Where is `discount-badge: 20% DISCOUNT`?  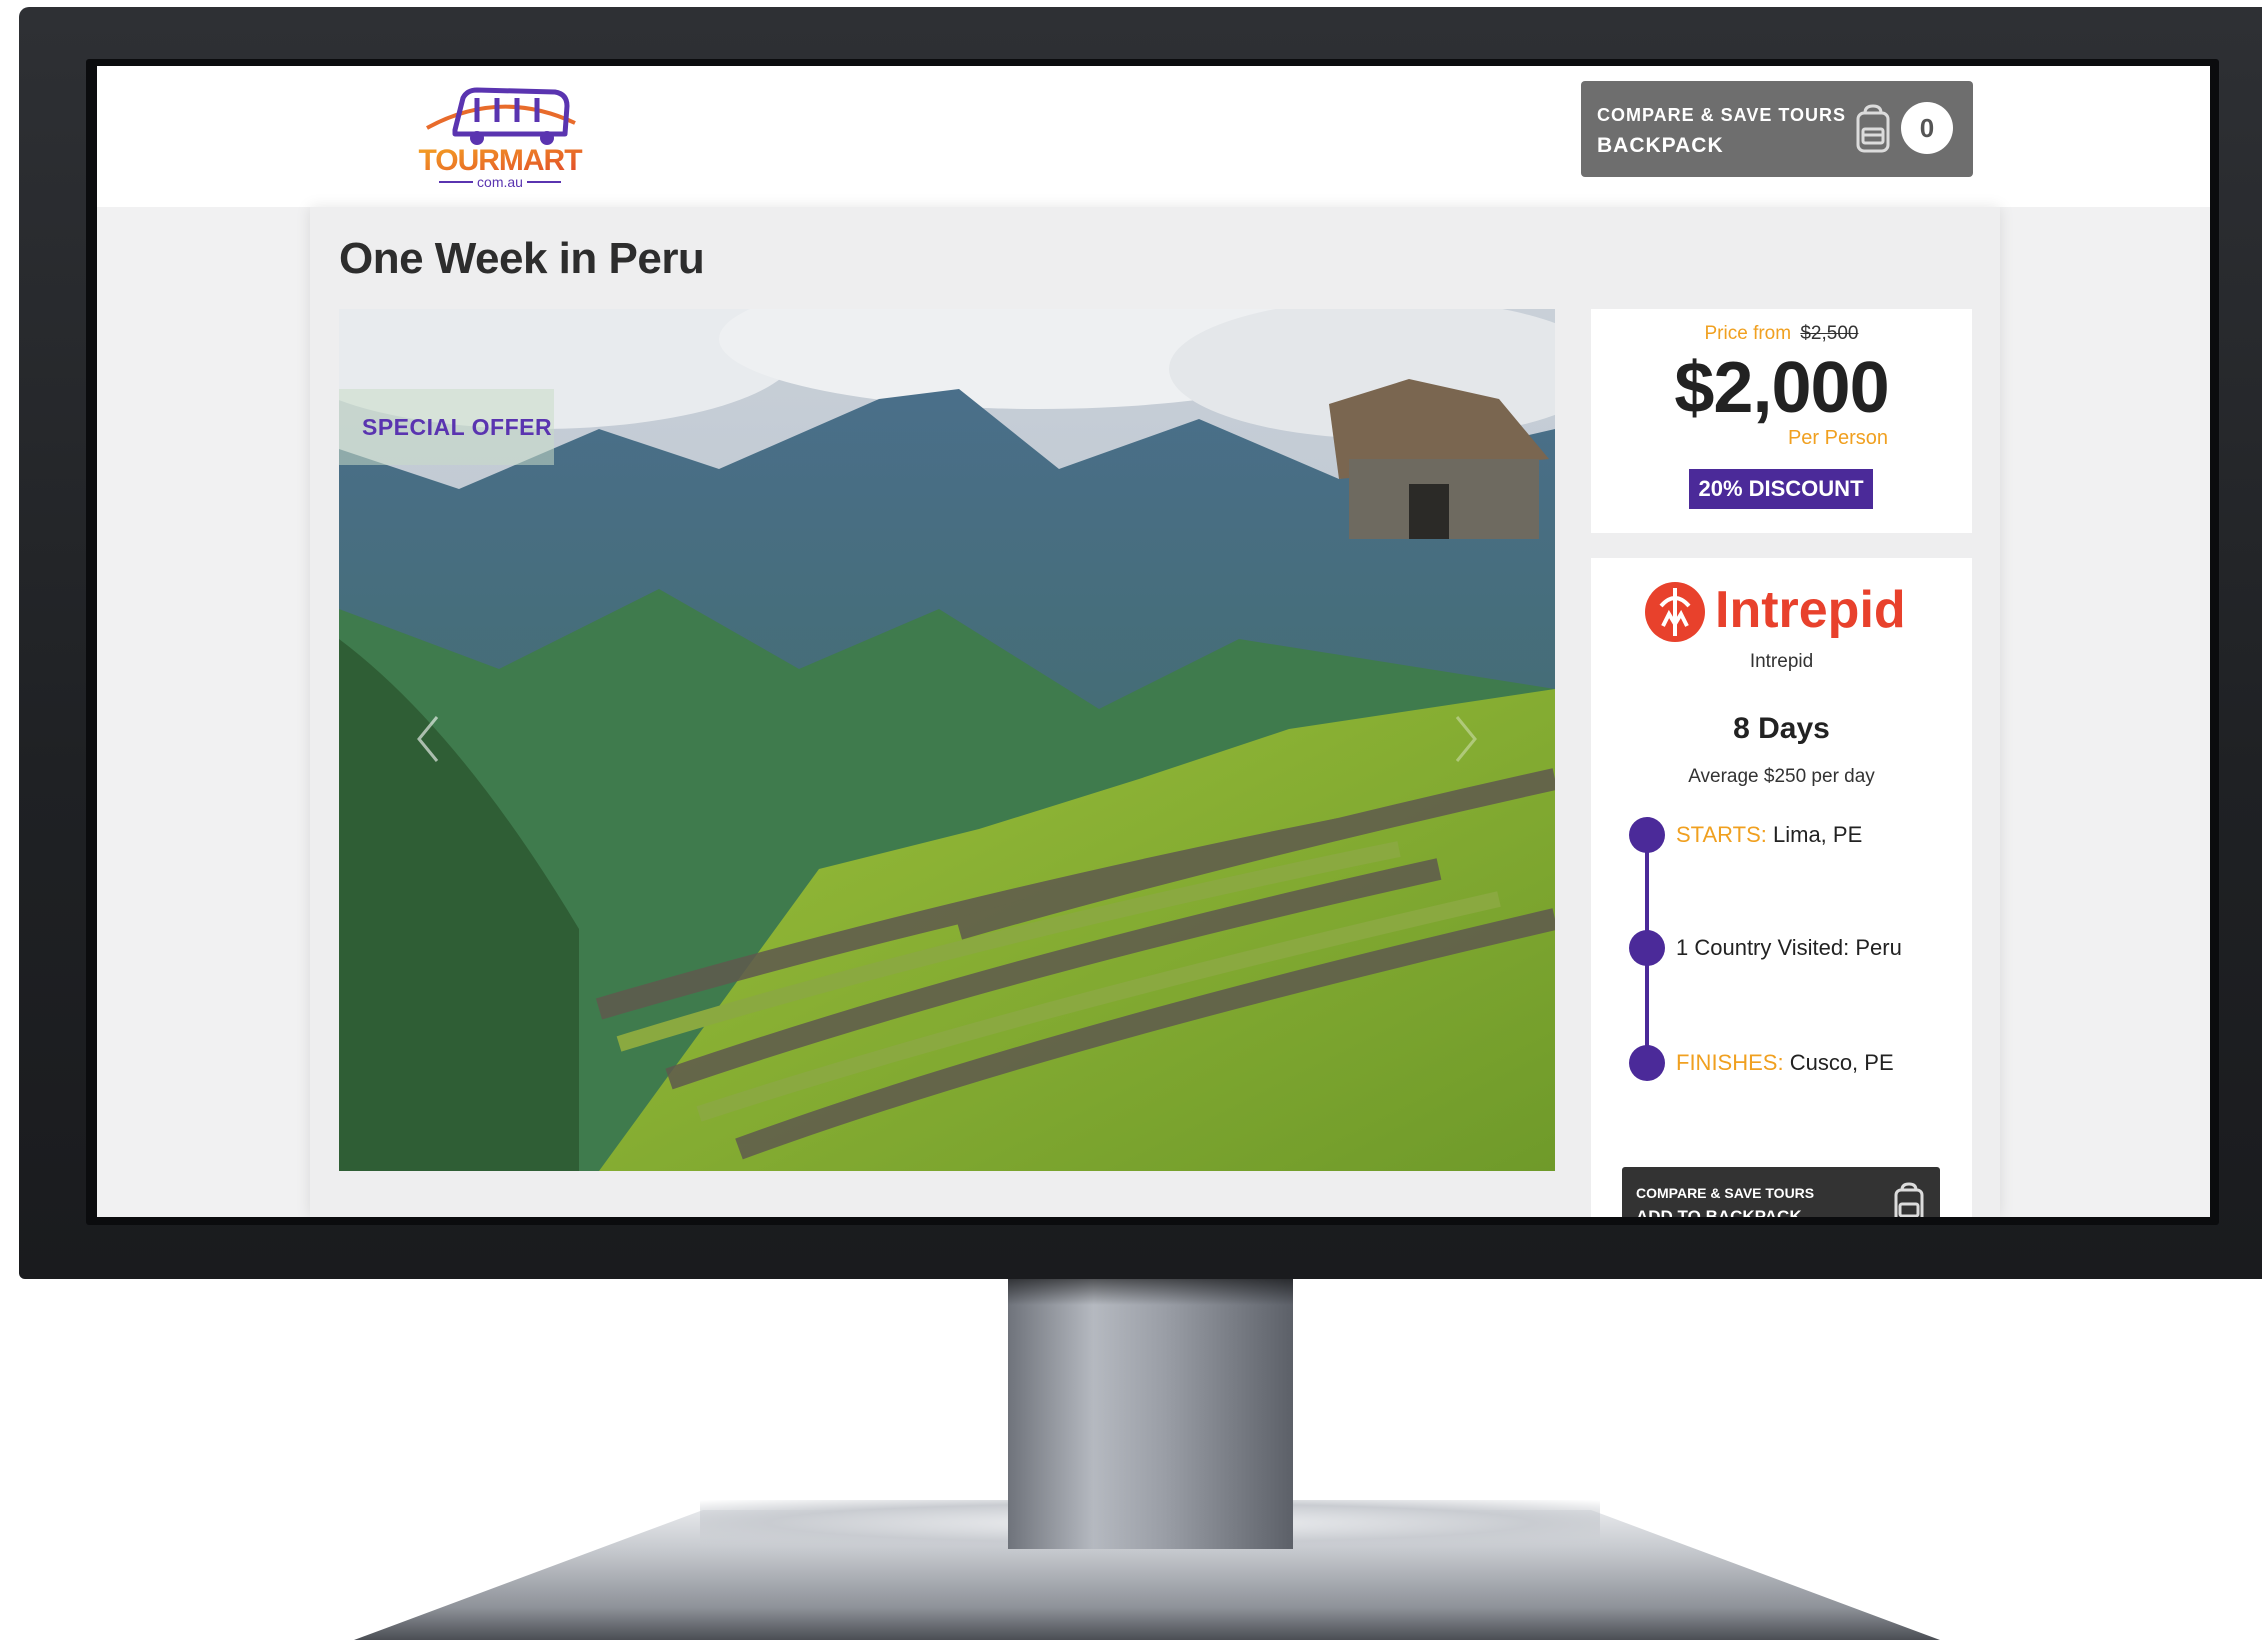
discount-badge: 20% DISCOUNT is located at coordinates (1781, 489).